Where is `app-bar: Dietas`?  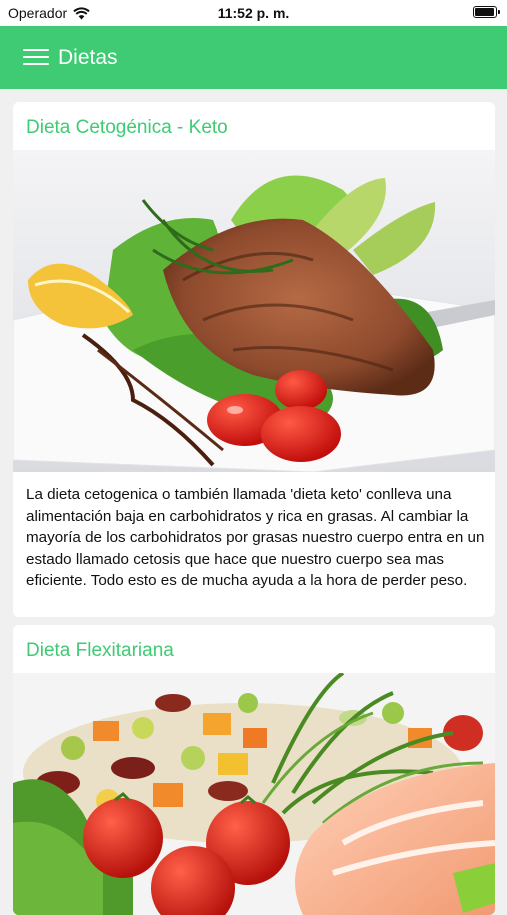 app-bar: Dietas is located at coordinates (253, 57).